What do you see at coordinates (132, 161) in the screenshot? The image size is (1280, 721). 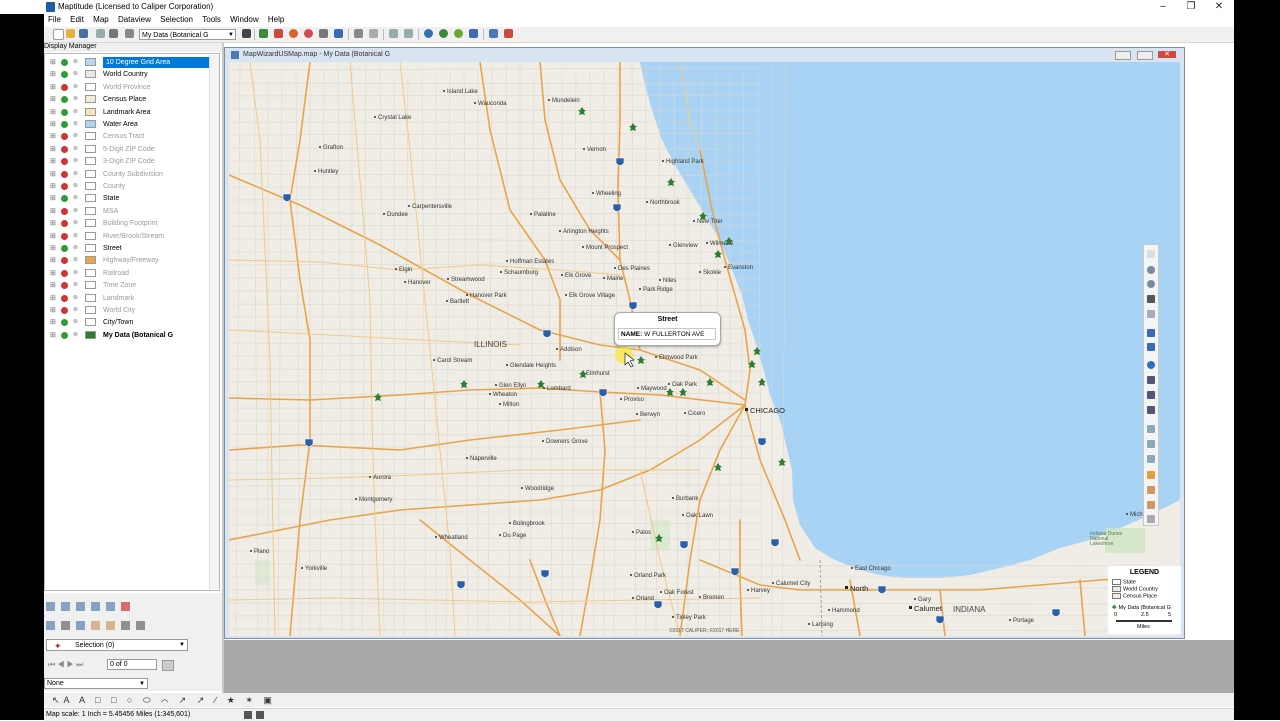 I see `layer-row: ⊞ ⊗ 3-Digit ZIP Code` at bounding box center [132, 161].